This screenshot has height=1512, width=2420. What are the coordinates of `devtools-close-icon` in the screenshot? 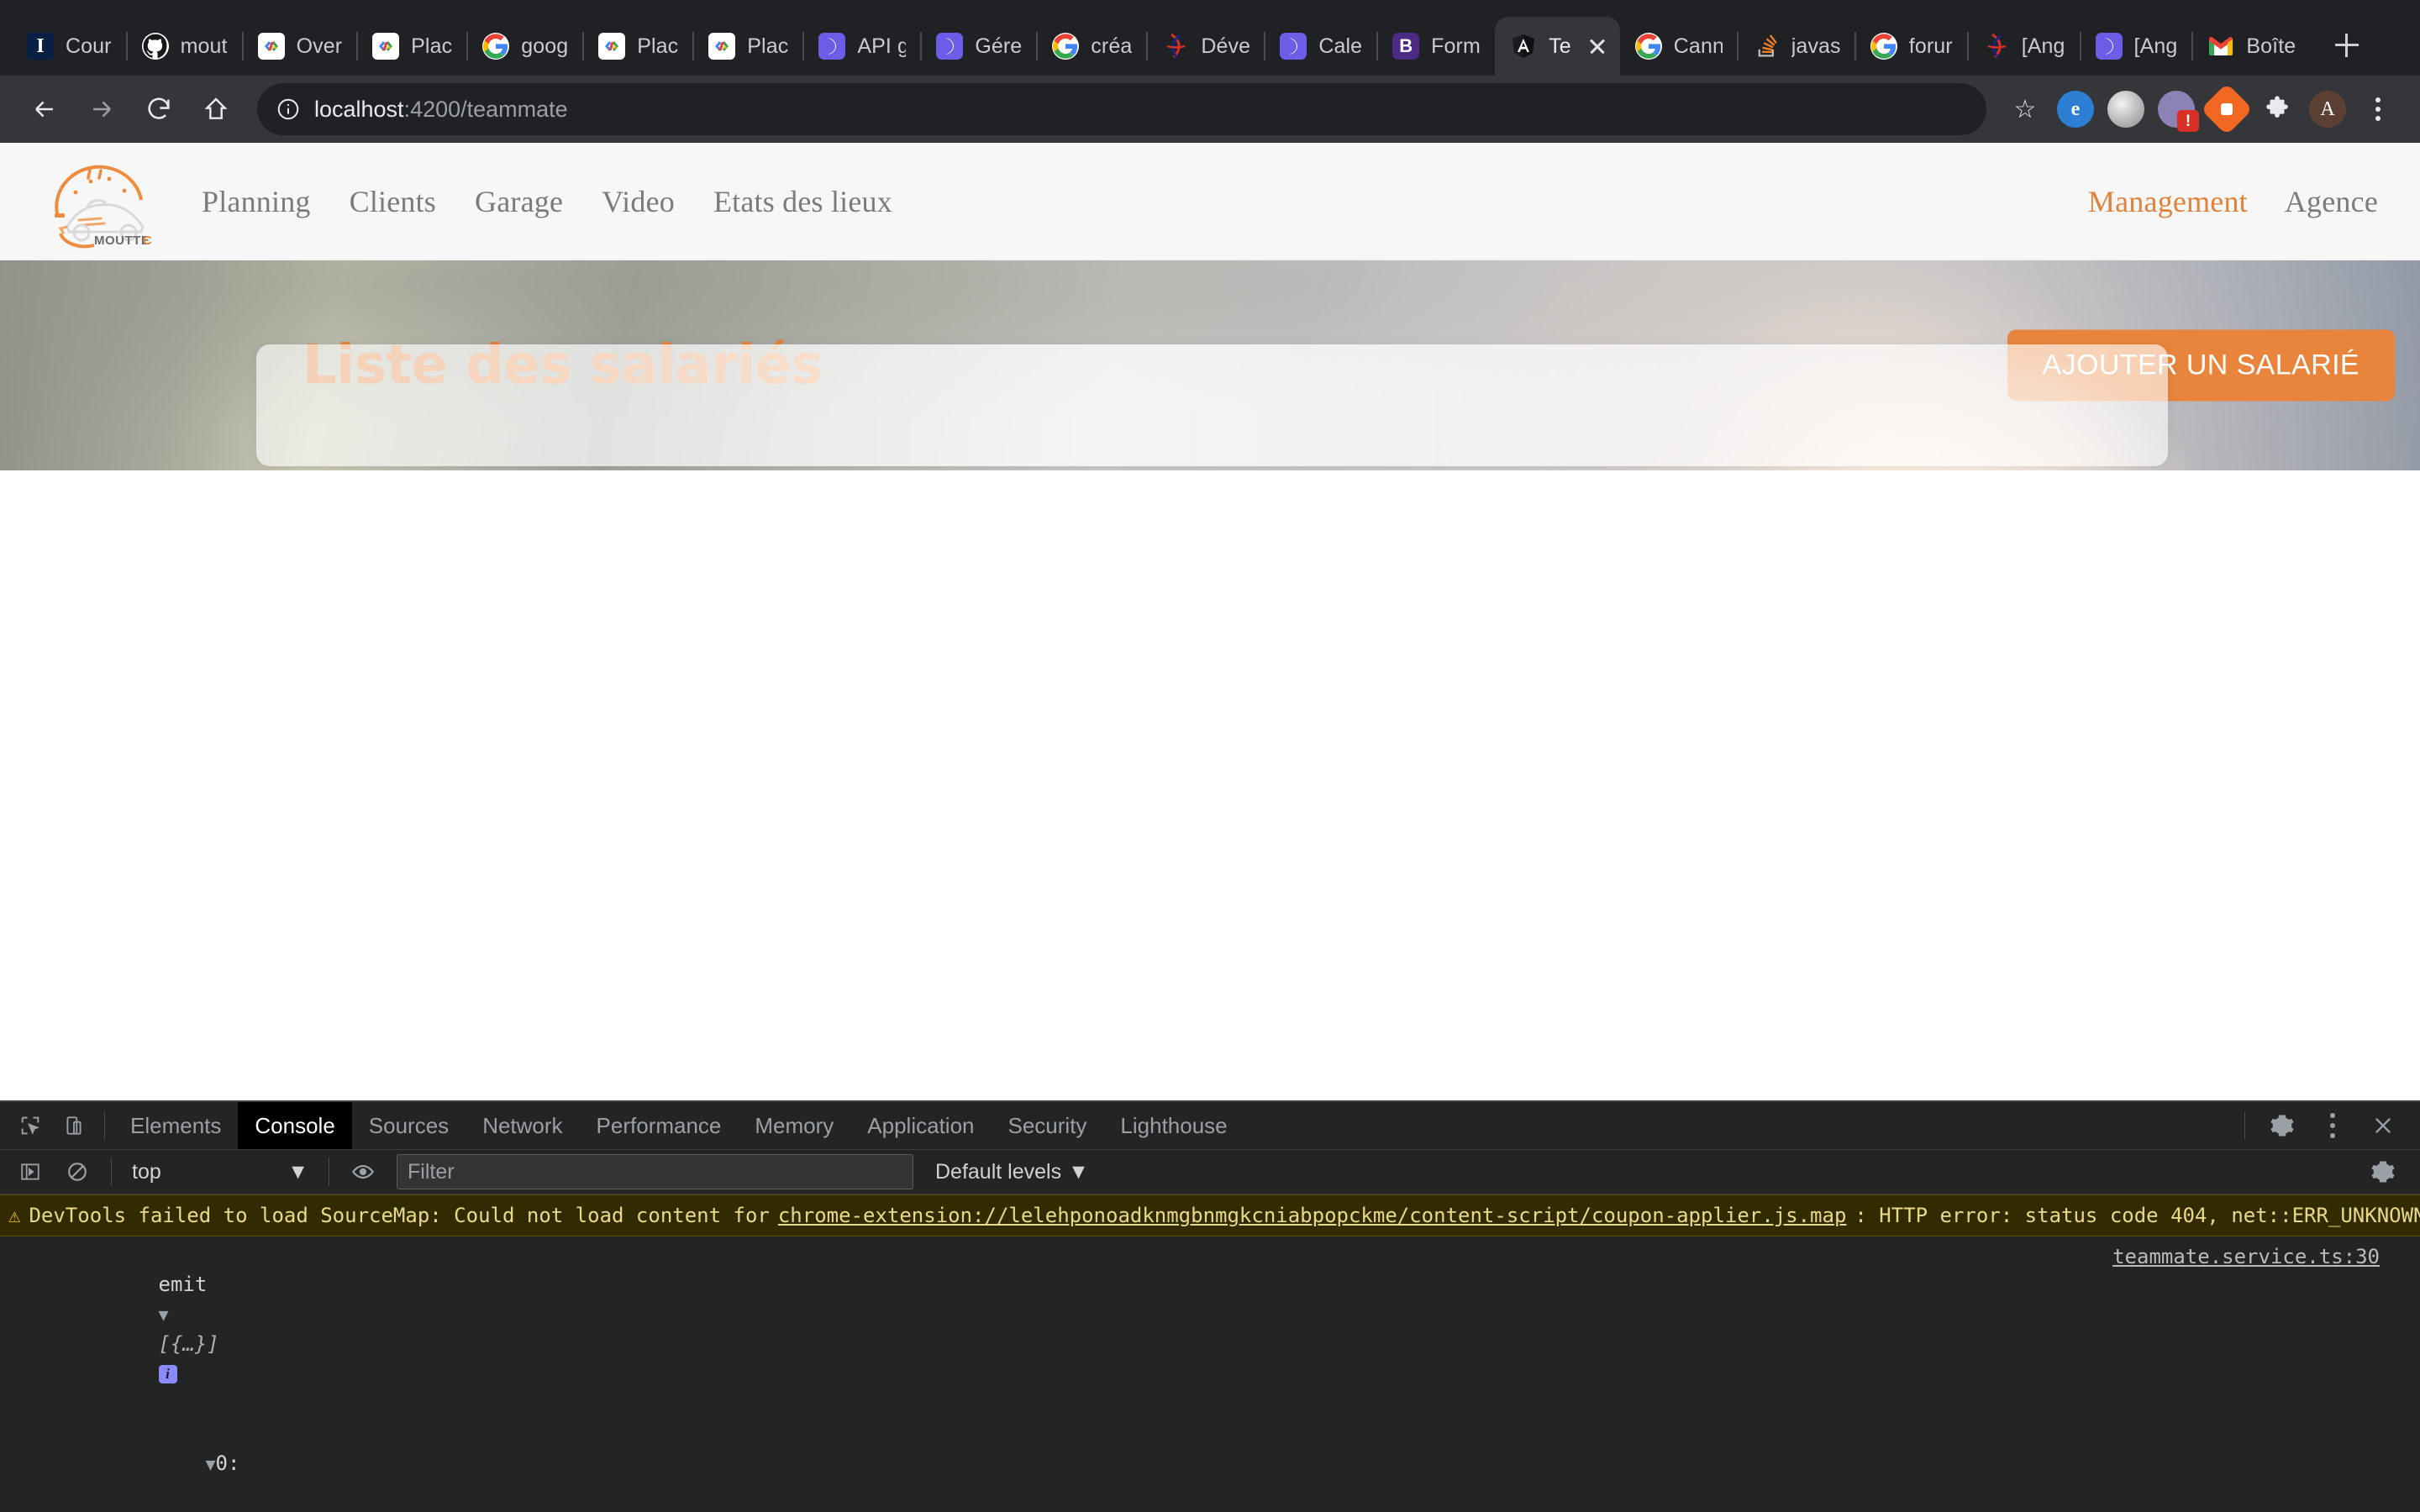 It's located at (2383, 1125).